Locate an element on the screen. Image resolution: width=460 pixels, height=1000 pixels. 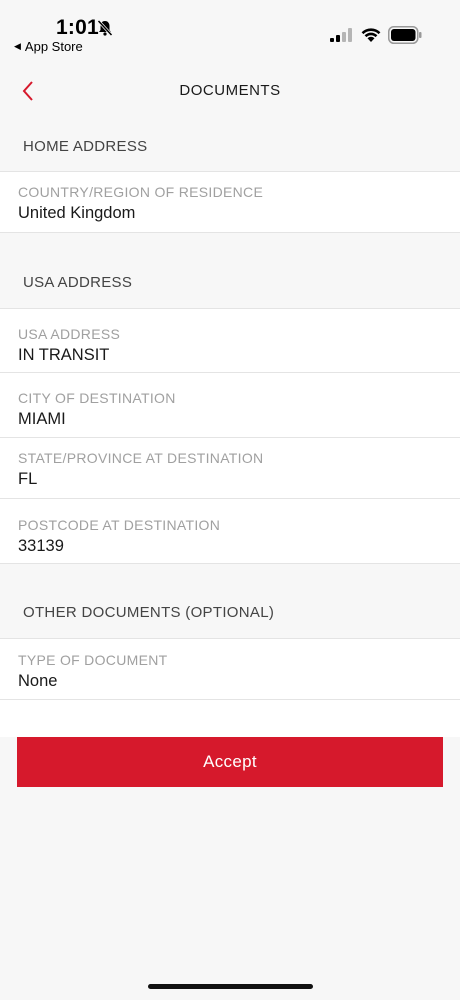
section-header-other-documents: OTHER DOCUMENTS (OPTIONAL) is located at coordinates (149, 612).